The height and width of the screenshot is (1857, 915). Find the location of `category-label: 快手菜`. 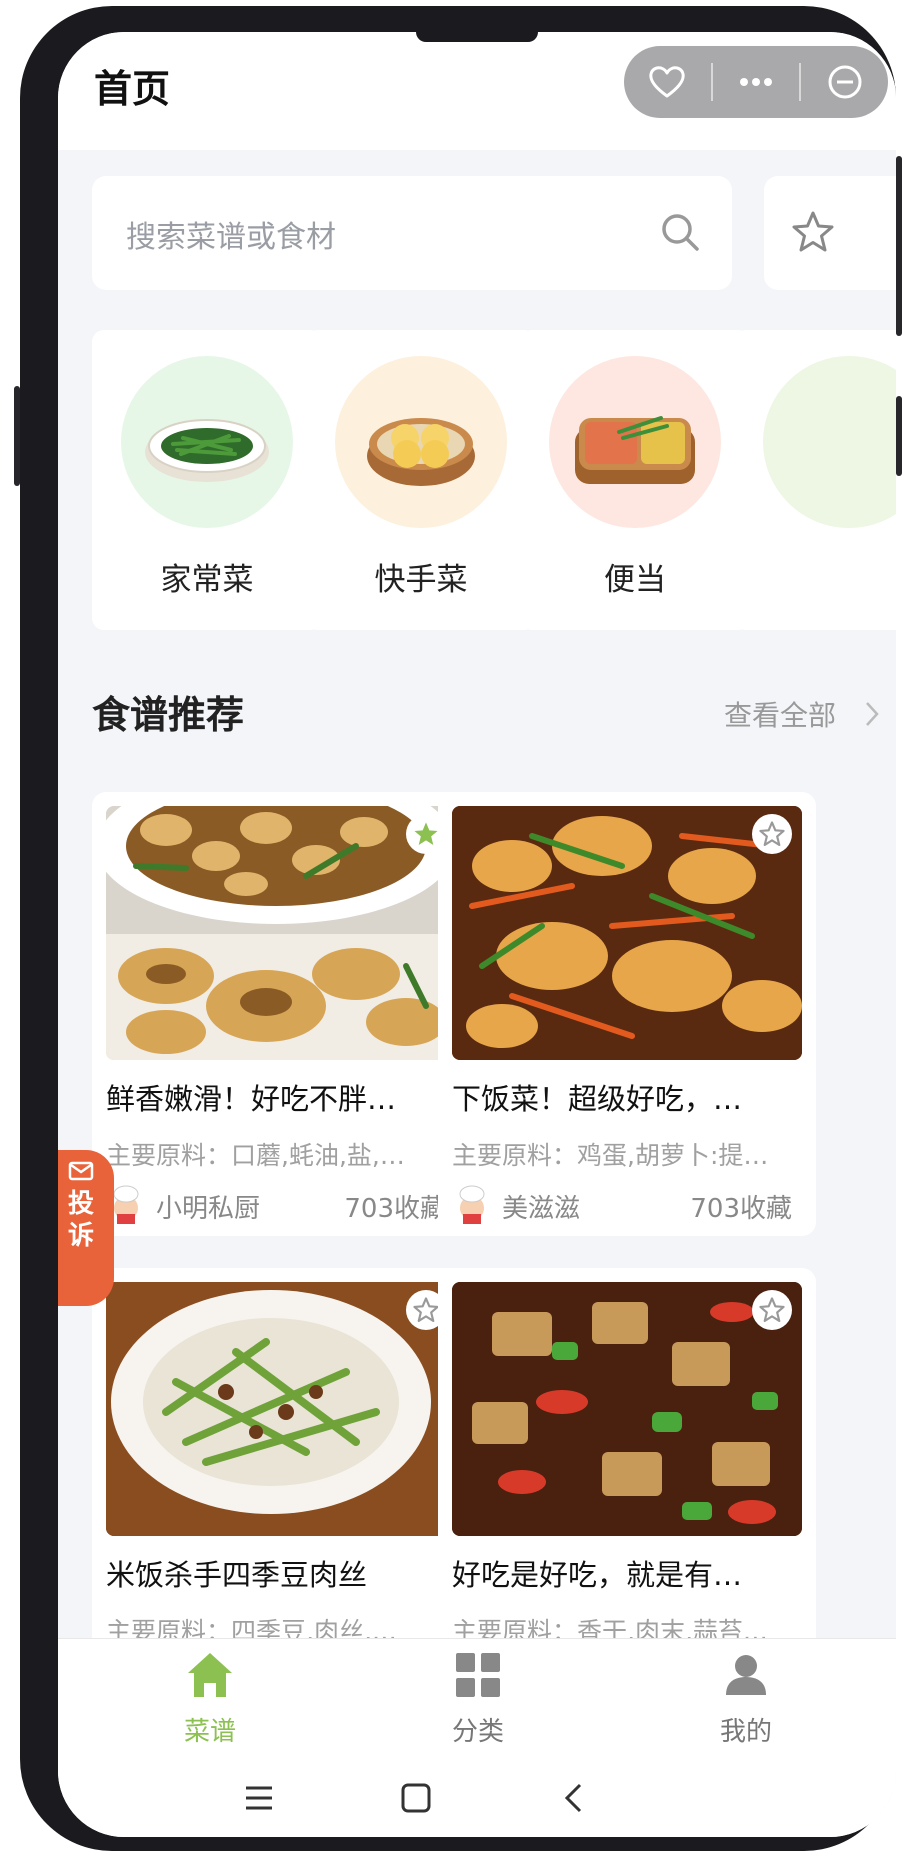

category-label: 快手菜 is located at coordinates (421, 580).